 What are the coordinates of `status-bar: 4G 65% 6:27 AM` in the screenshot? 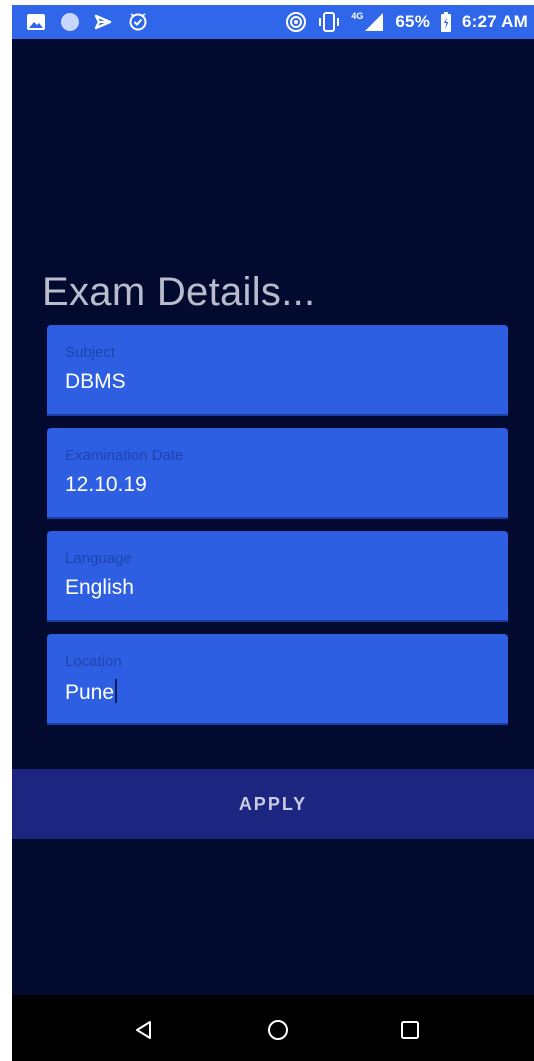 It's located at (273, 22).